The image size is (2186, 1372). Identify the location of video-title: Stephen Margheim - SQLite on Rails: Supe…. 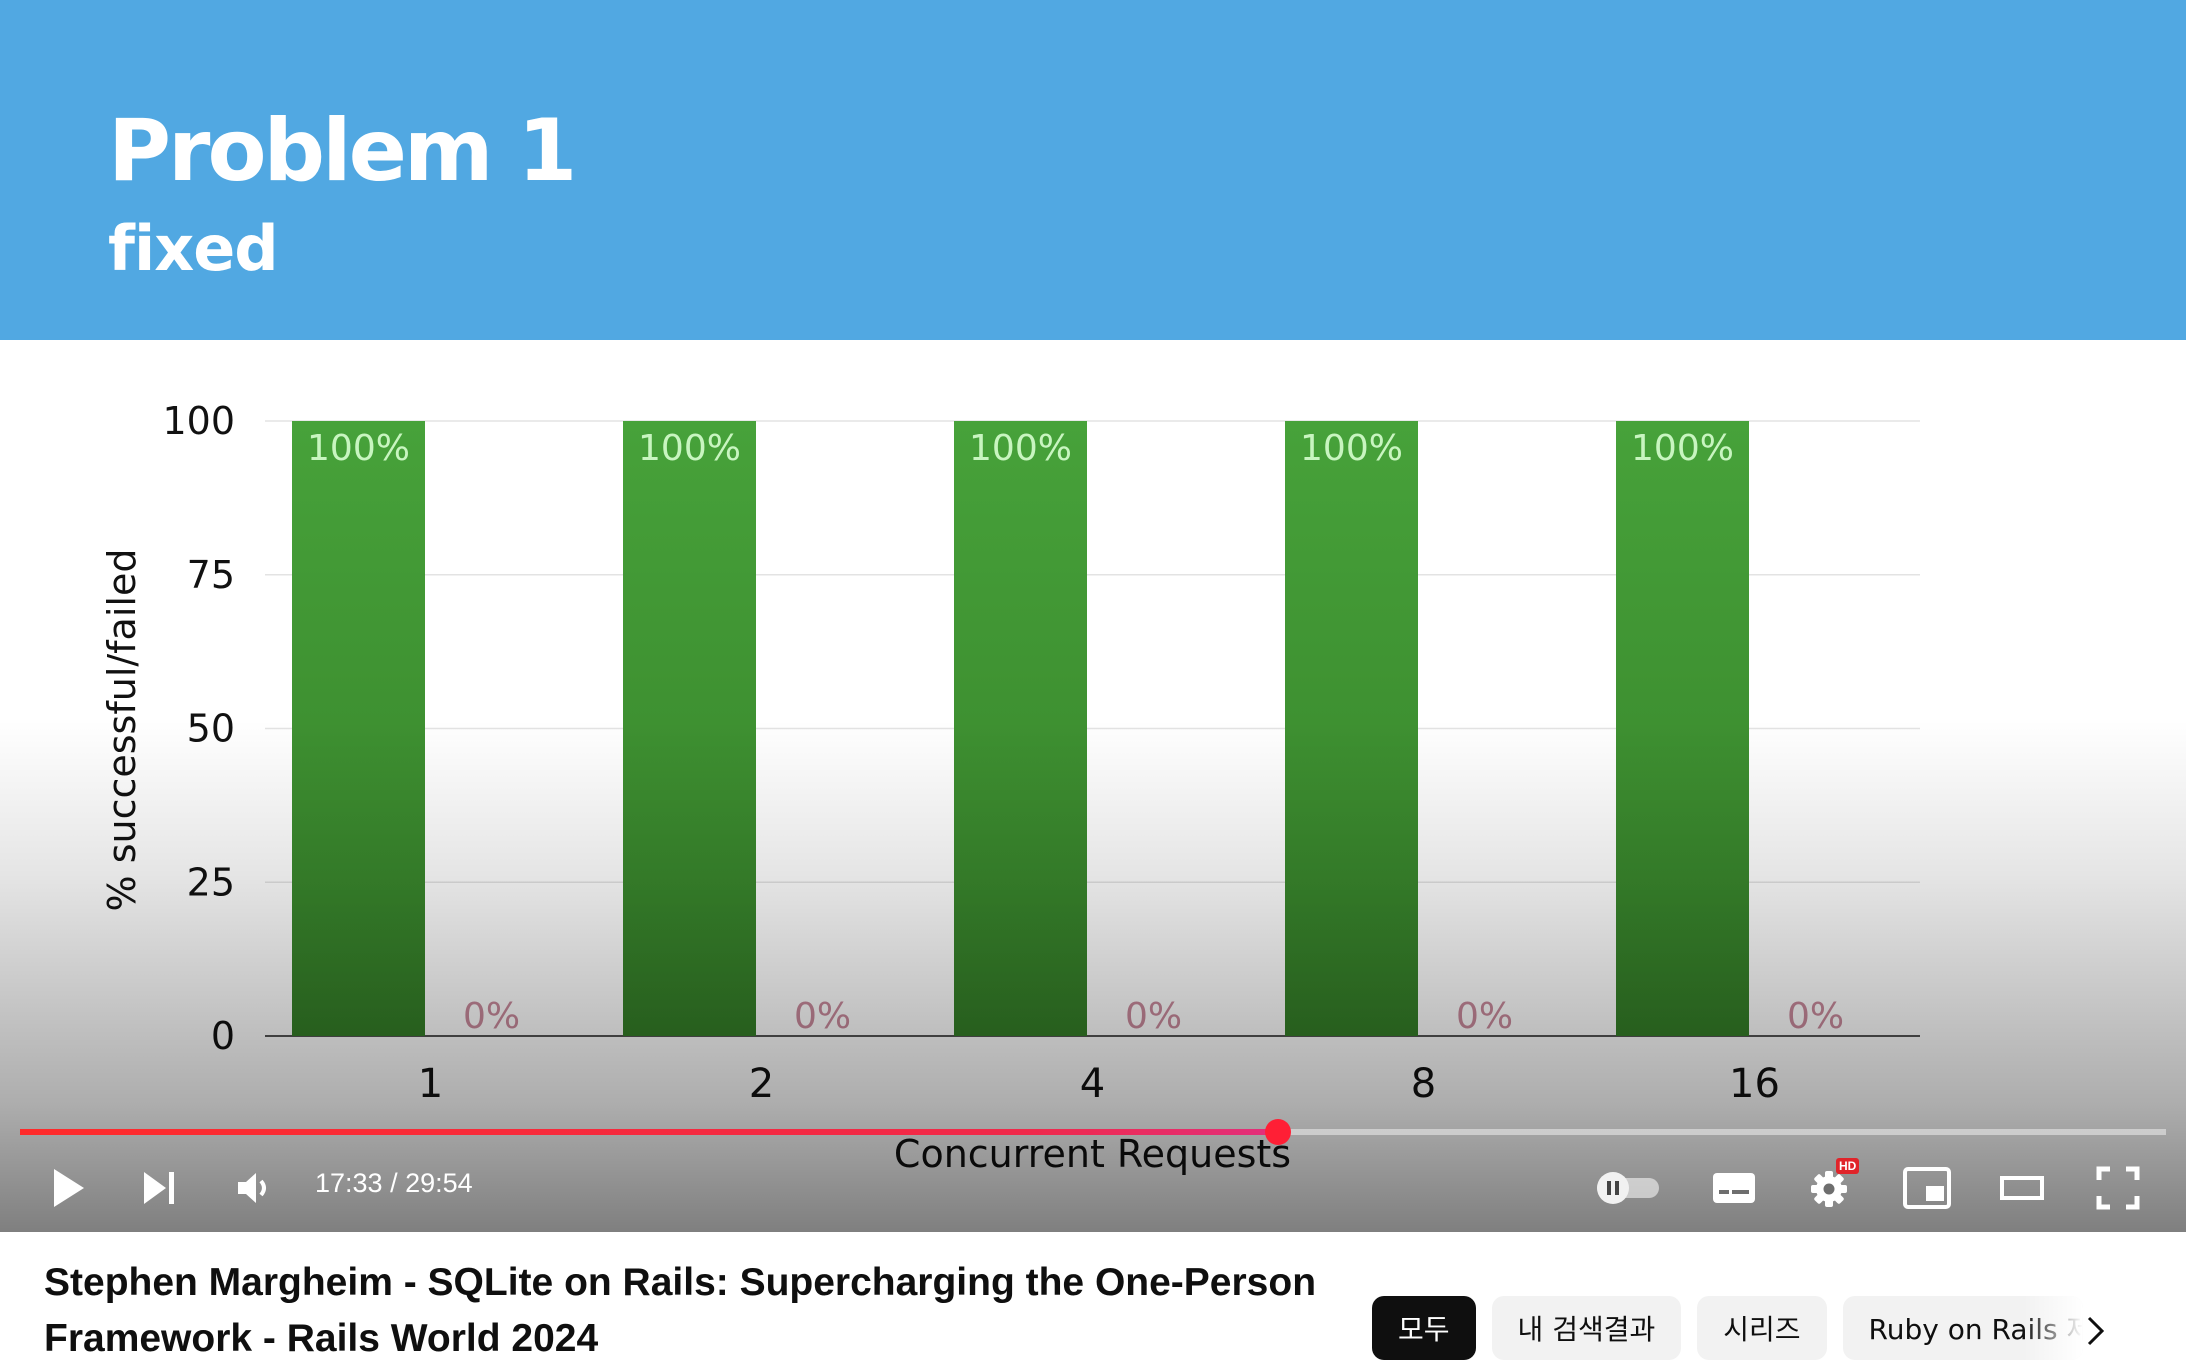
(680, 1310).